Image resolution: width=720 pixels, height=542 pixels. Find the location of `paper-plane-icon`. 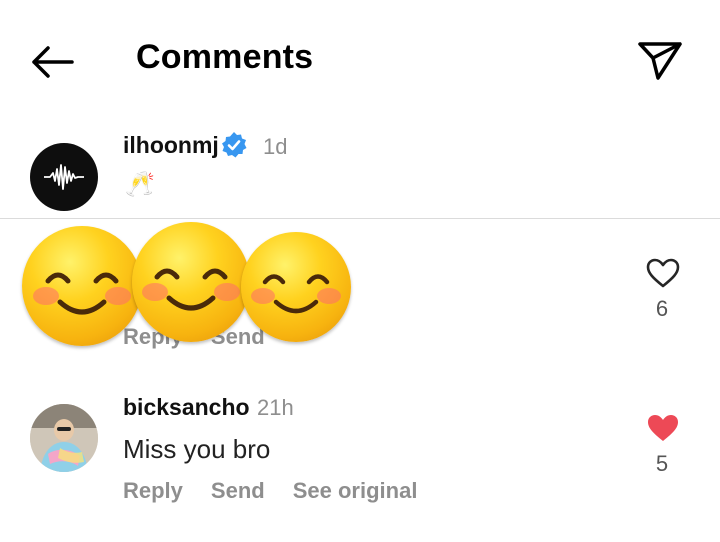

paper-plane-icon is located at coordinates (660, 61).